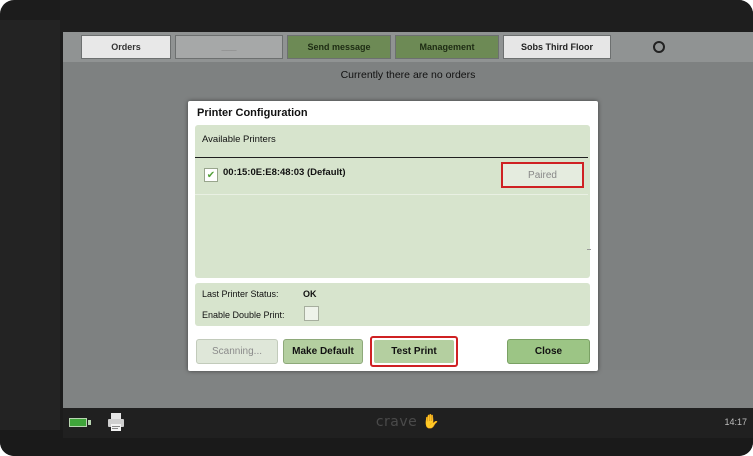 The image size is (753, 456). What do you see at coordinates (408, 75) in the screenshot?
I see `orders-status-text: Currently there are no orders` at bounding box center [408, 75].